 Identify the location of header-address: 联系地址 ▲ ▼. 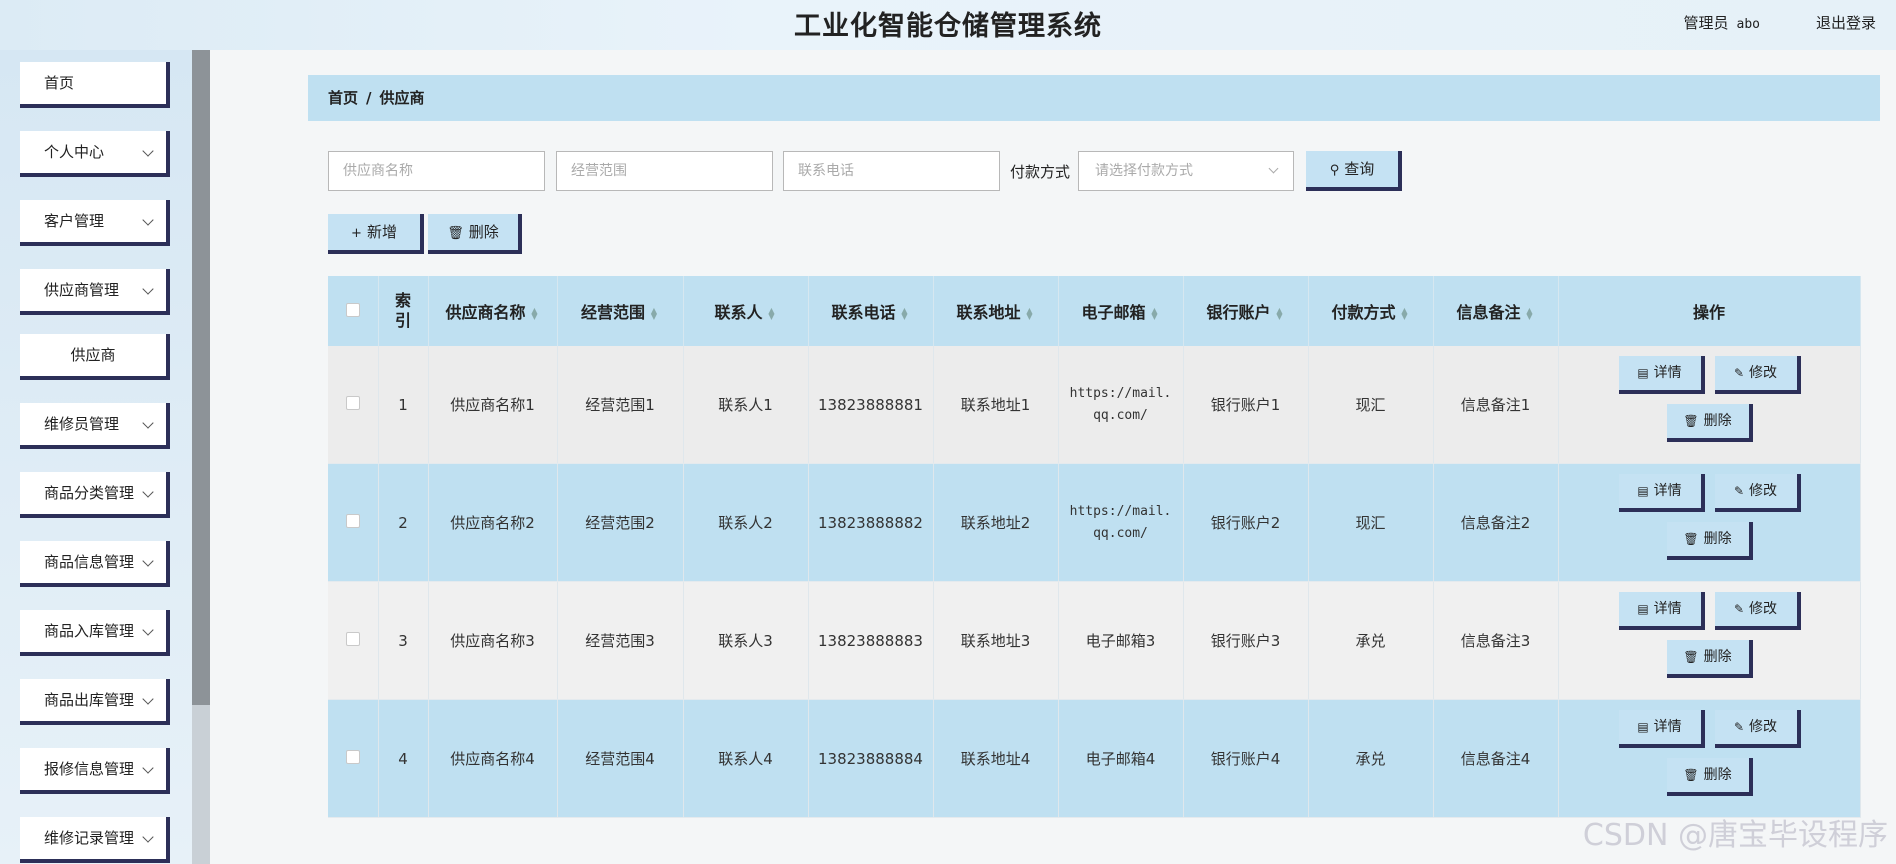
(996, 311).